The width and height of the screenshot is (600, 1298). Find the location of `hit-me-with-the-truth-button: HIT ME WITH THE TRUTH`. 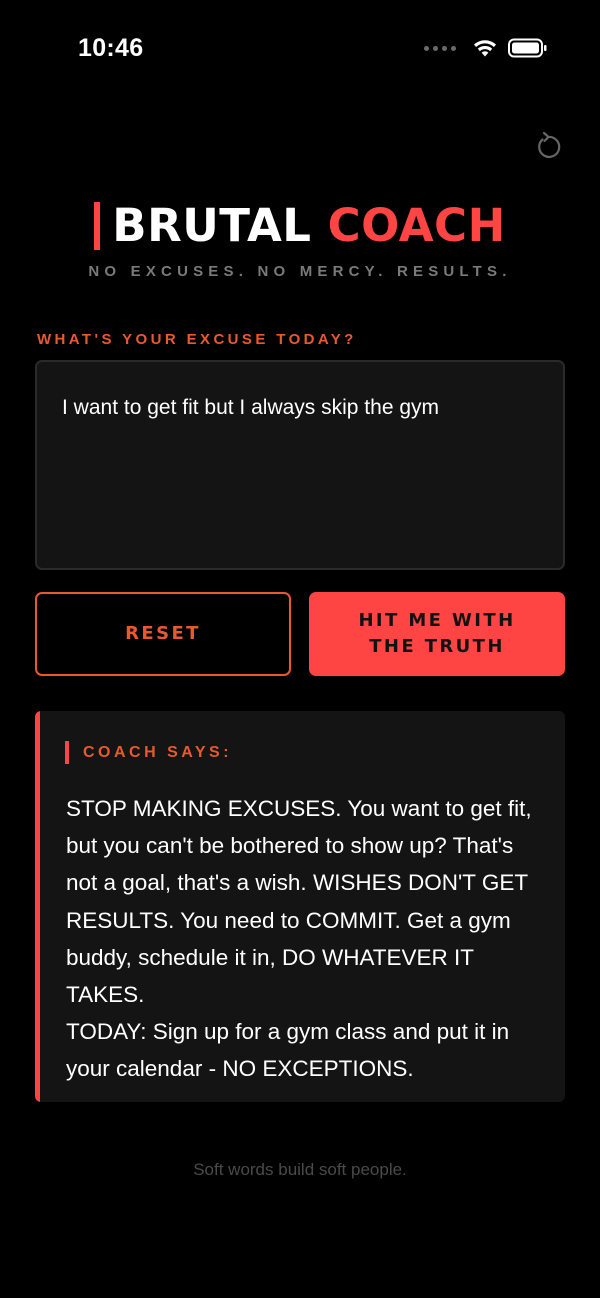

hit-me-with-the-truth-button: HIT ME WITH THE TRUTH is located at coordinates (437, 634).